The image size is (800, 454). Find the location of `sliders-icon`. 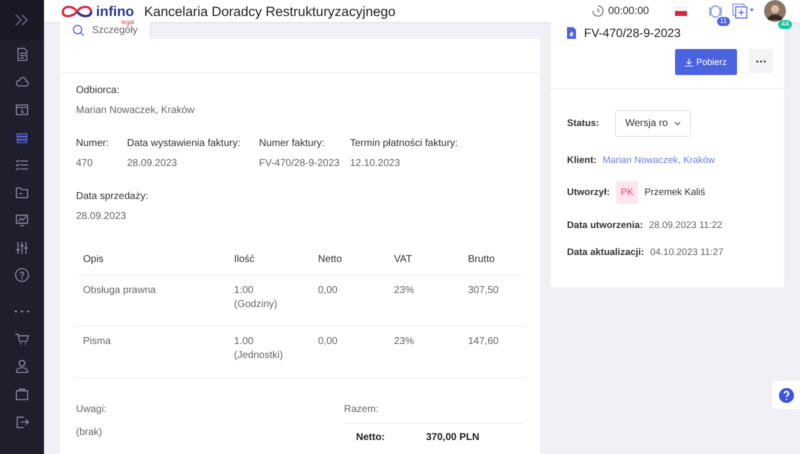

sliders-icon is located at coordinates (22, 248).